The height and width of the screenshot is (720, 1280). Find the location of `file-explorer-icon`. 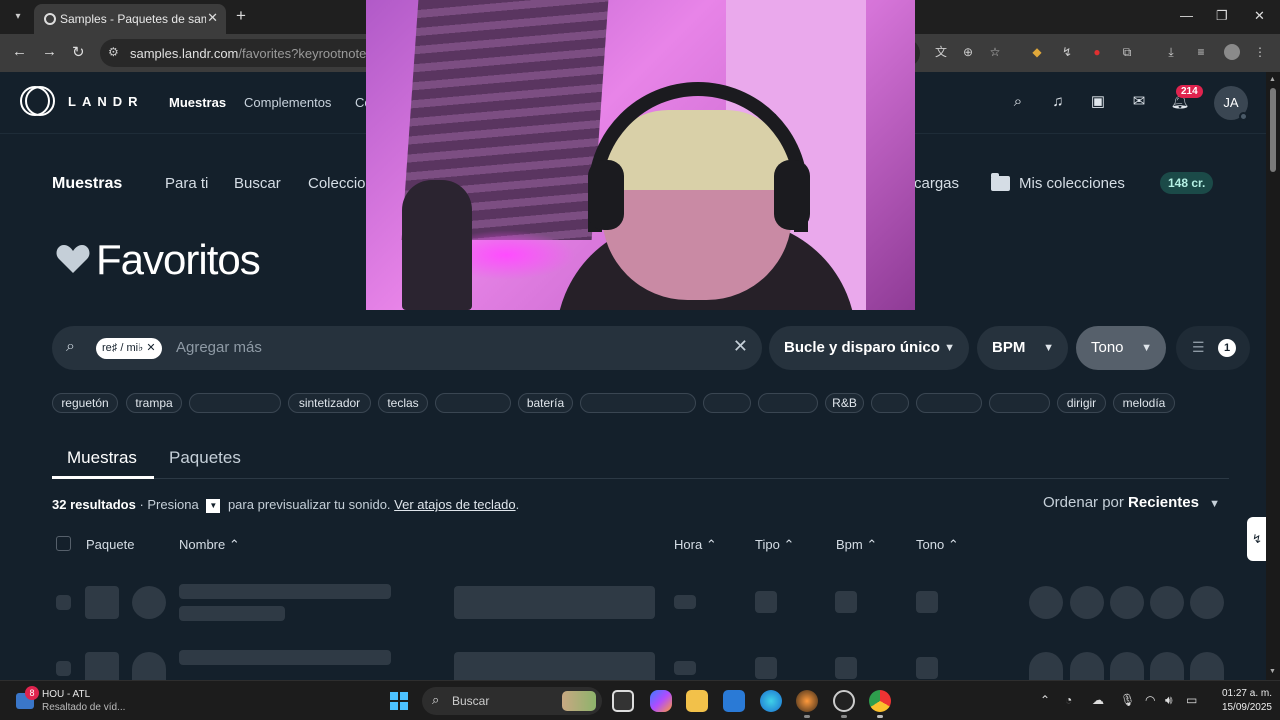

file-explorer-icon is located at coordinates (697, 701).